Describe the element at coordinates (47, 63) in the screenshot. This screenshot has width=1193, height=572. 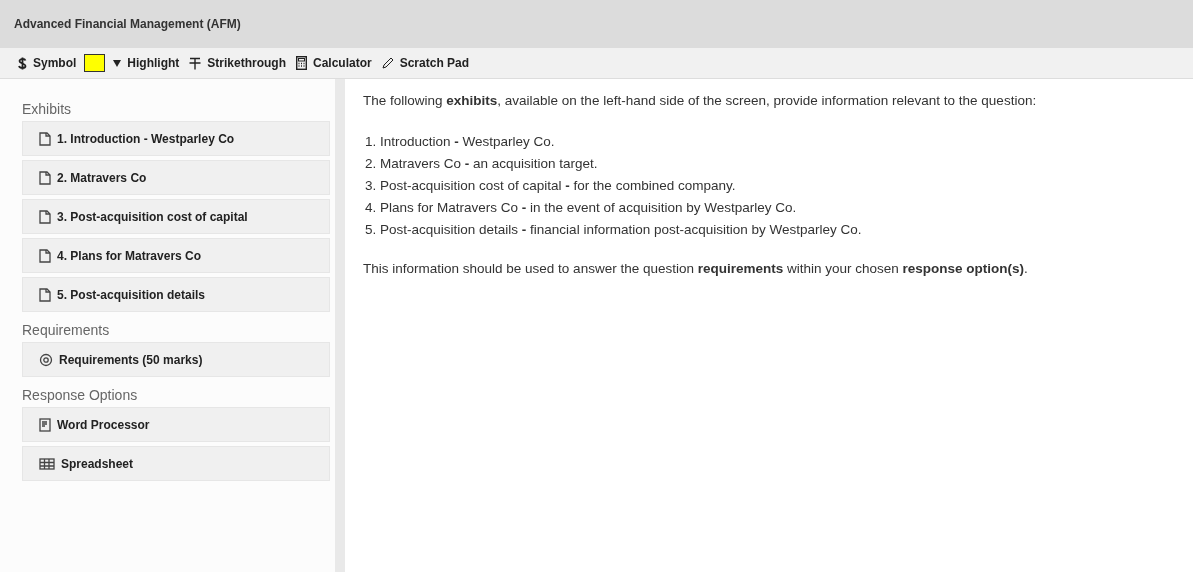
I see `symbol-button: Symbol` at that location.